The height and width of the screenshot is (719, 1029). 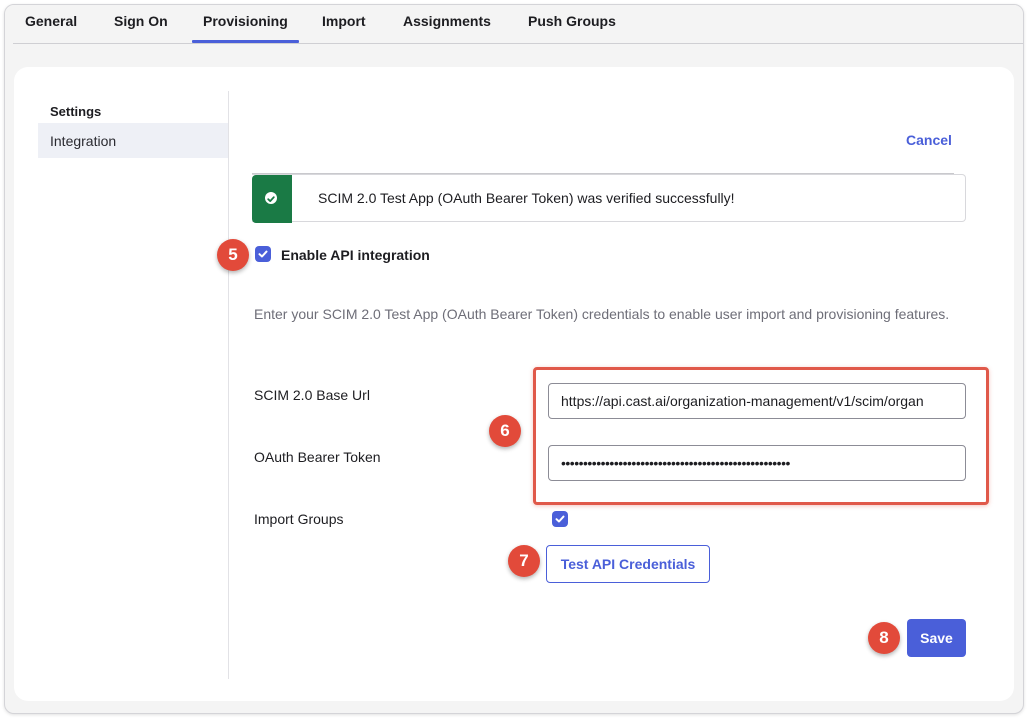 What do you see at coordinates (936, 638) in the screenshot?
I see `save-button: Save` at bounding box center [936, 638].